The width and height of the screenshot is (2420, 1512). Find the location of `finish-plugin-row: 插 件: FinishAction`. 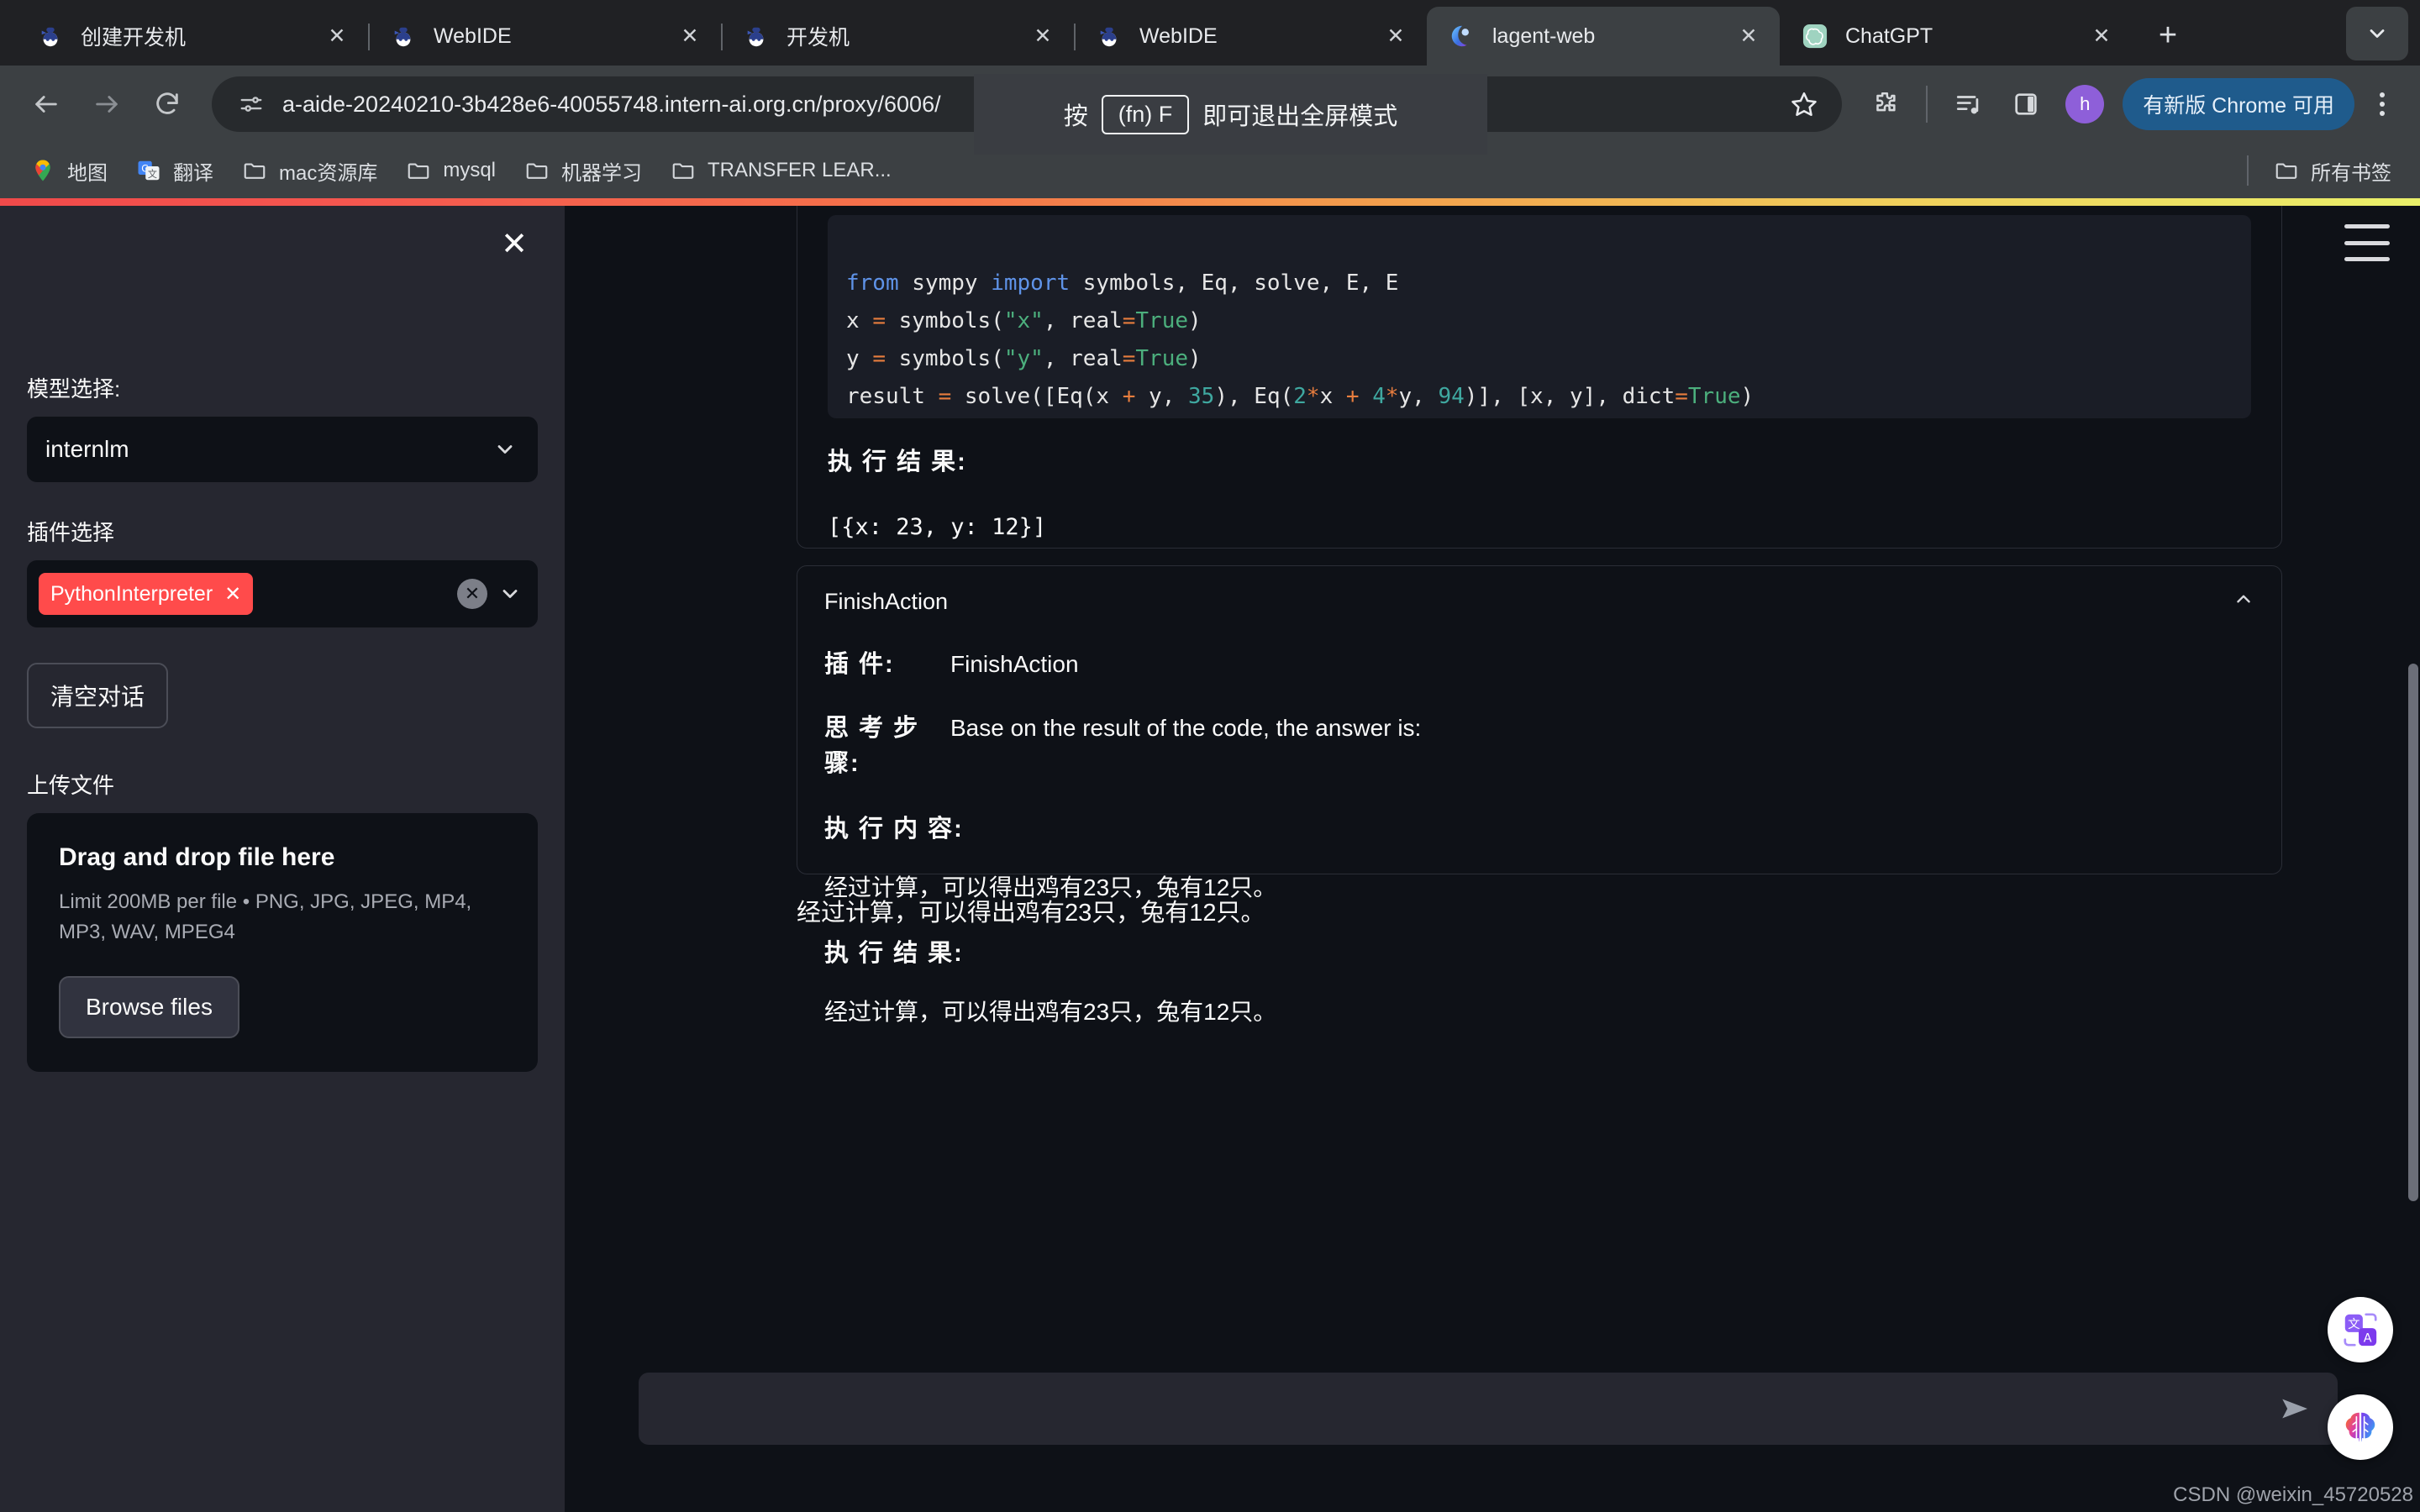

finish-plugin-row: 插 件: FinishAction is located at coordinates (1539, 662).